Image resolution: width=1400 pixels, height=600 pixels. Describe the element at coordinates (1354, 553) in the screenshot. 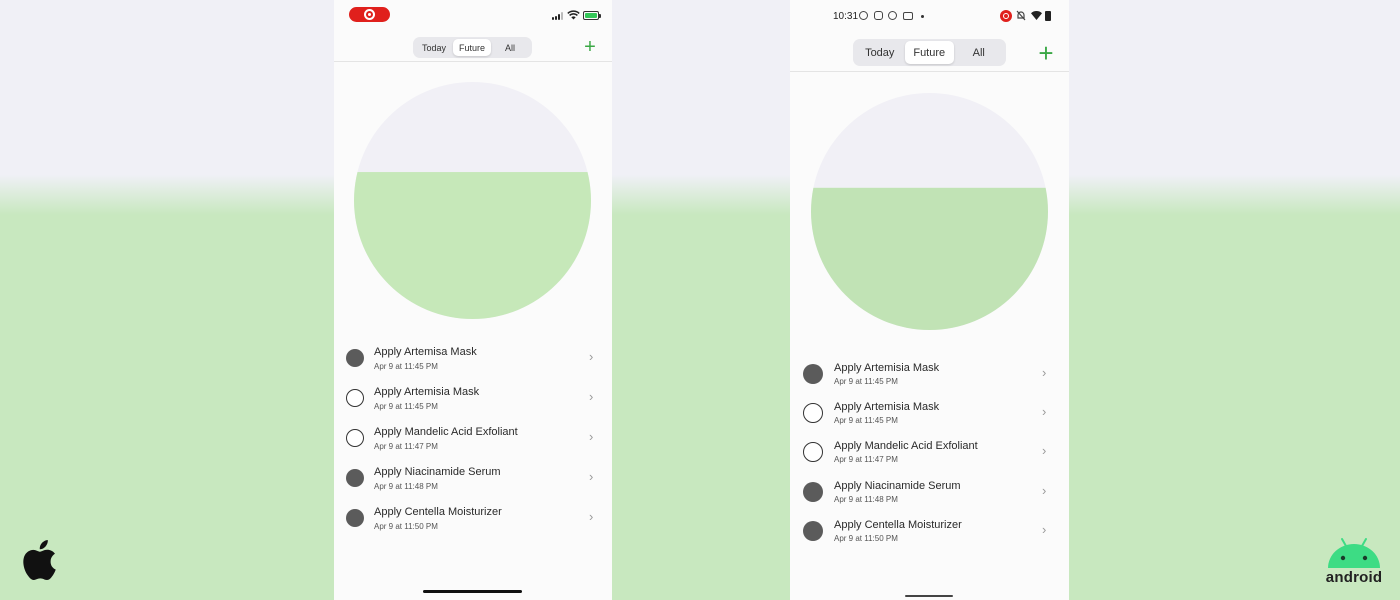

I see `android-robot-icon` at that location.